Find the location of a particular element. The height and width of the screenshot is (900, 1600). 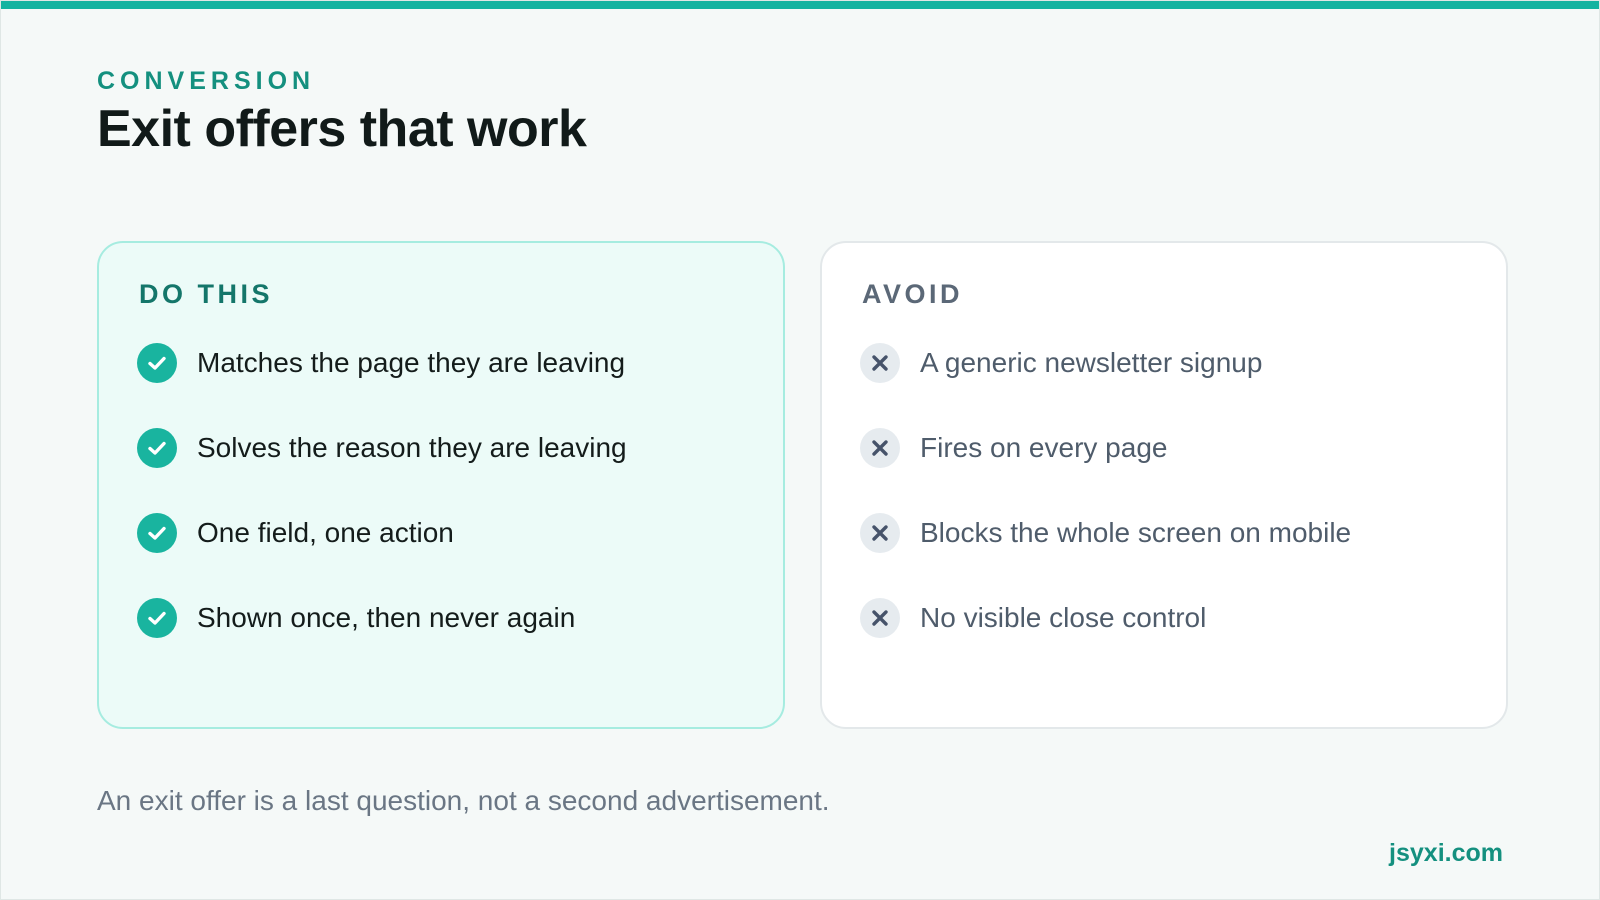

avoid-item: Blocks the whole screen on mobile is located at coordinates (1105, 533).